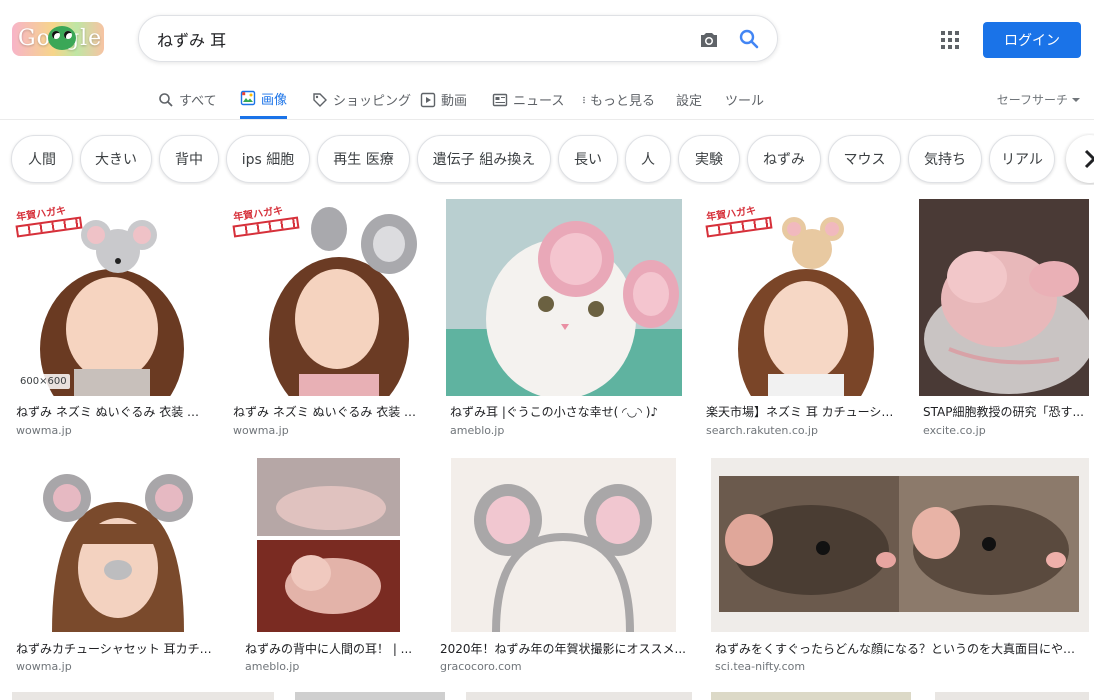 Image resolution: width=1094 pixels, height=700 pixels. What do you see at coordinates (481, 666) in the screenshot?
I see `result-source: gracocoro.com` at bounding box center [481, 666].